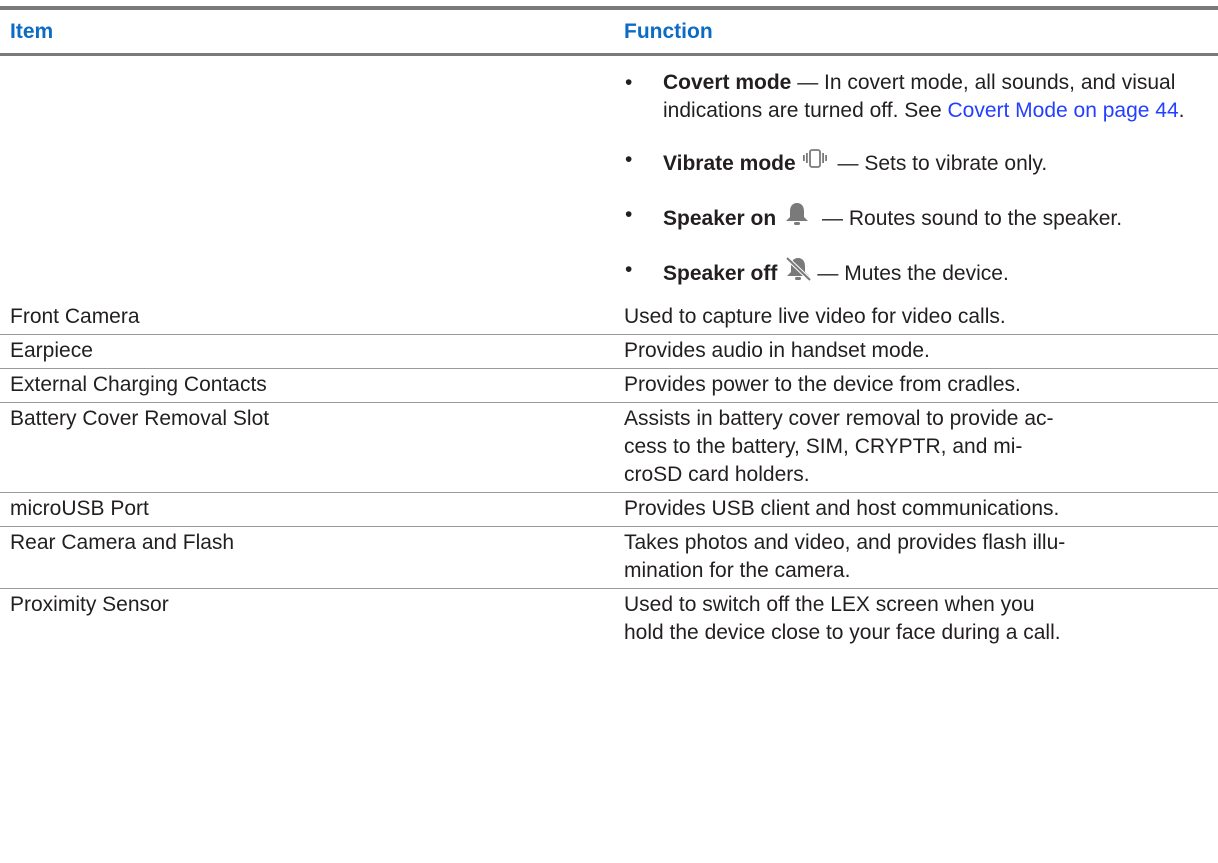 The width and height of the screenshot is (1218, 863). Describe the element at coordinates (815, 163) in the screenshot. I see `vibrate-icon` at that location.